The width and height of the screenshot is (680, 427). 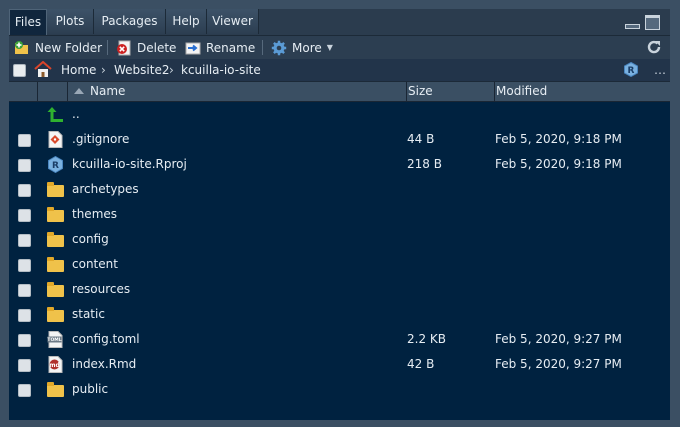 What do you see at coordinates (19, 70) in the screenshot?
I see `select-all-checkbox` at bounding box center [19, 70].